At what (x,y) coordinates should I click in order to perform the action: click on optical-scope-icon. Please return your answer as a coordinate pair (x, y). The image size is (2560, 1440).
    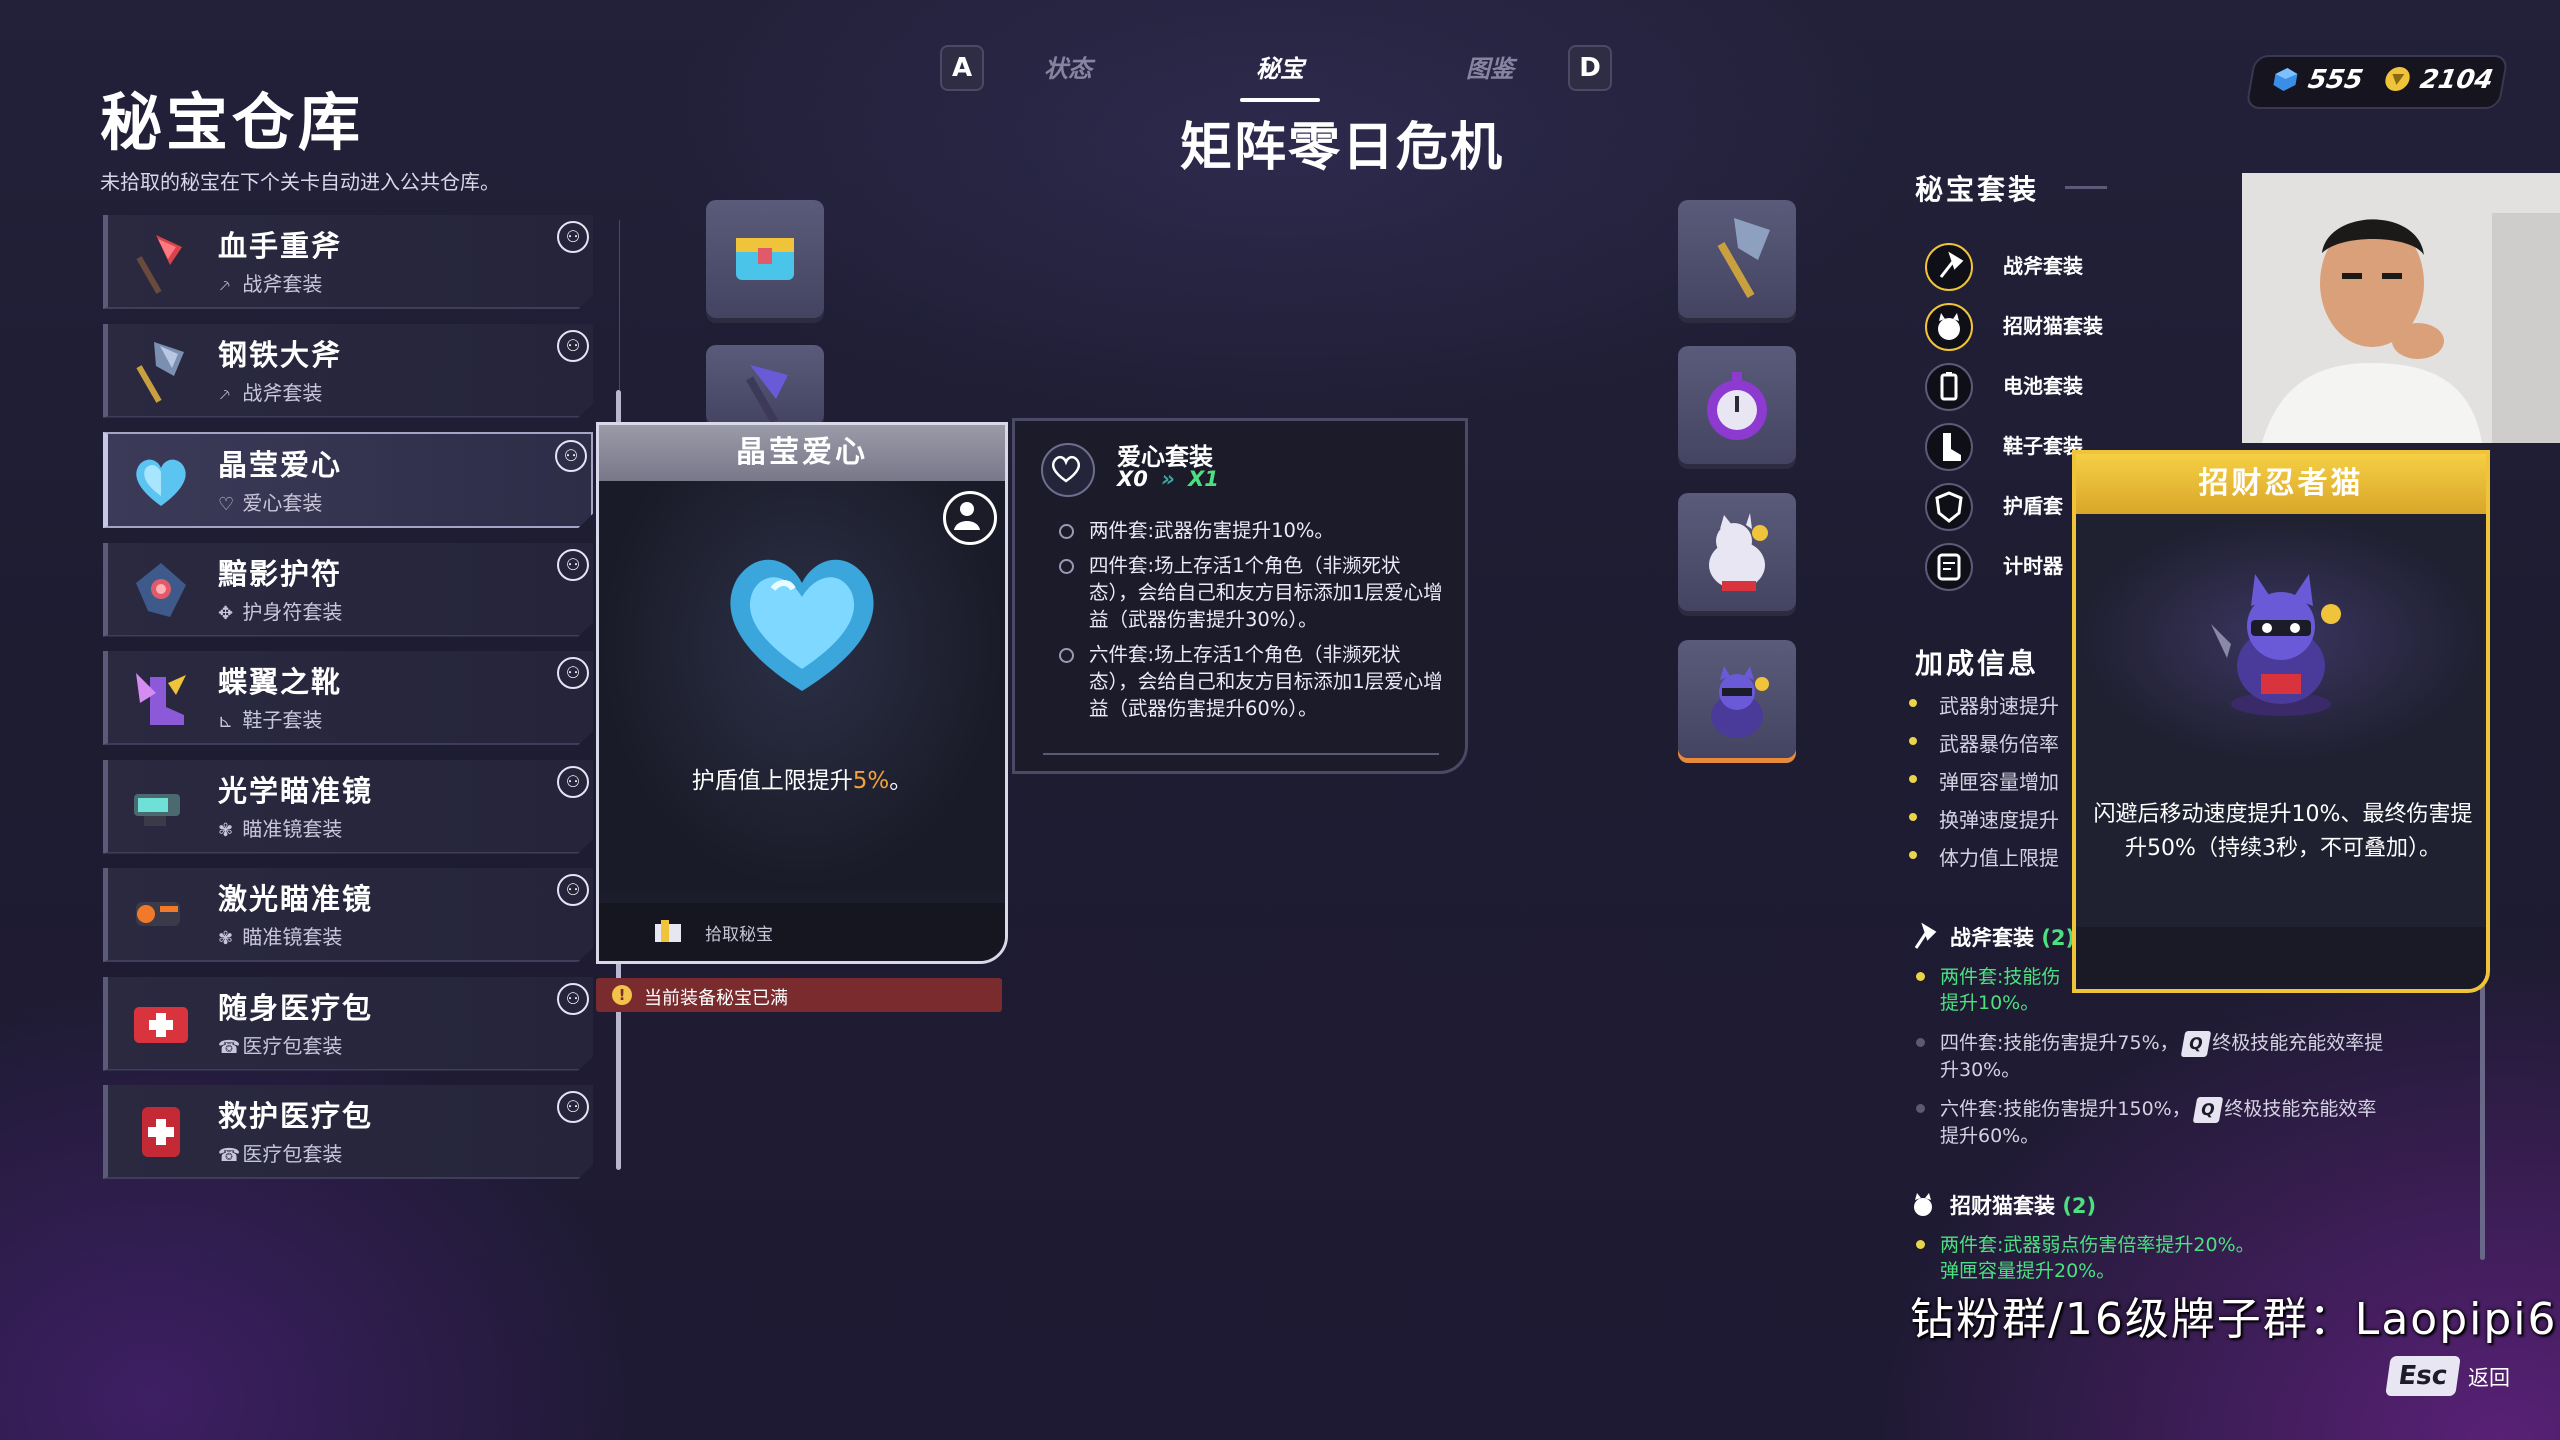
    Looking at the image, I should click on (157, 809).